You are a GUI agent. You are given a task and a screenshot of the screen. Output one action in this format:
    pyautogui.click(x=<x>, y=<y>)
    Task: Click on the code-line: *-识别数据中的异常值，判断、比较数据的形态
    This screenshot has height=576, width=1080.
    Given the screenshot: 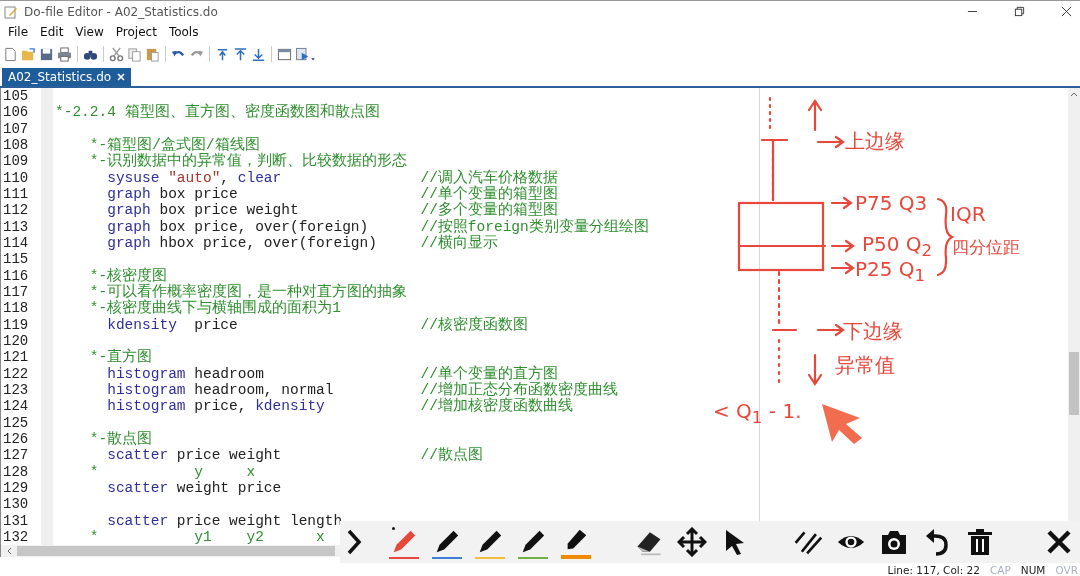 What is the action you would take?
    pyautogui.click(x=248, y=161)
    